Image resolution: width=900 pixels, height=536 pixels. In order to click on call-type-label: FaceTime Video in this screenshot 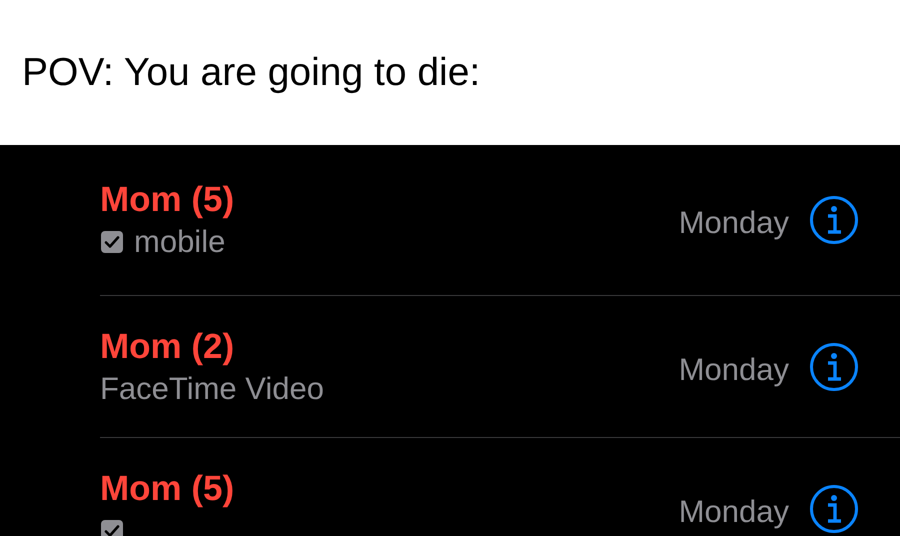, I will do `click(212, 388)`.